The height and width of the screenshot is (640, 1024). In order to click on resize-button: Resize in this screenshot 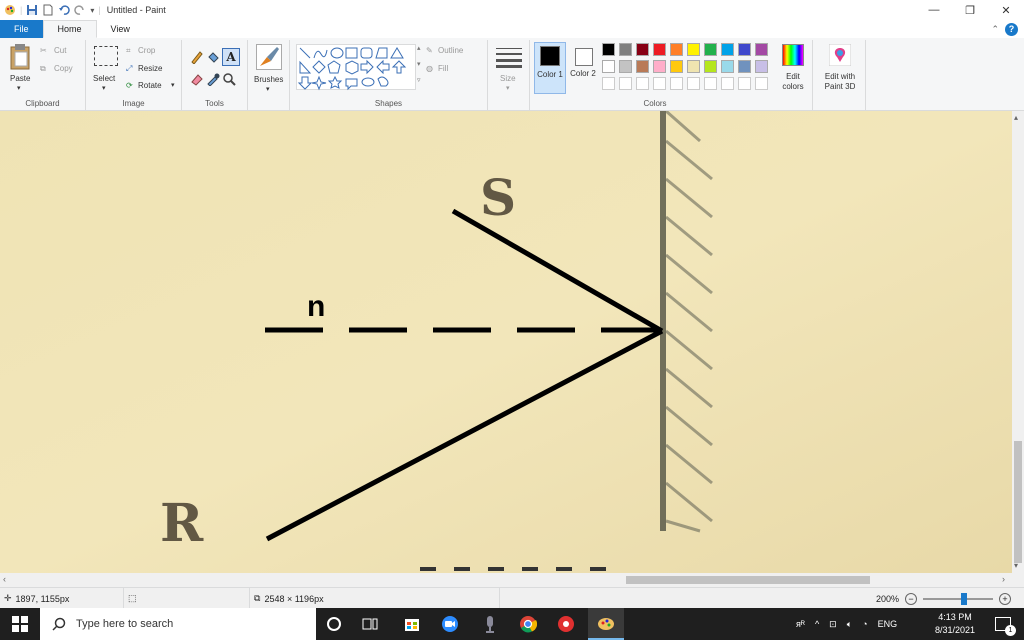, I will do `click(150, 68)`.